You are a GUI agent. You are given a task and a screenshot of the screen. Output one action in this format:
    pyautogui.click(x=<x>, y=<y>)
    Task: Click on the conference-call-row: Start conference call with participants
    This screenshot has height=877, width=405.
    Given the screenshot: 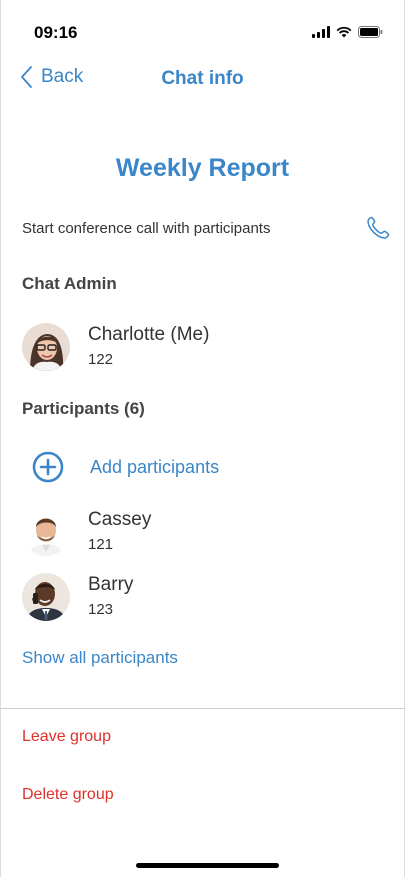 What is the action you would take?
    pyautogui.click(x=206, y=228)
    